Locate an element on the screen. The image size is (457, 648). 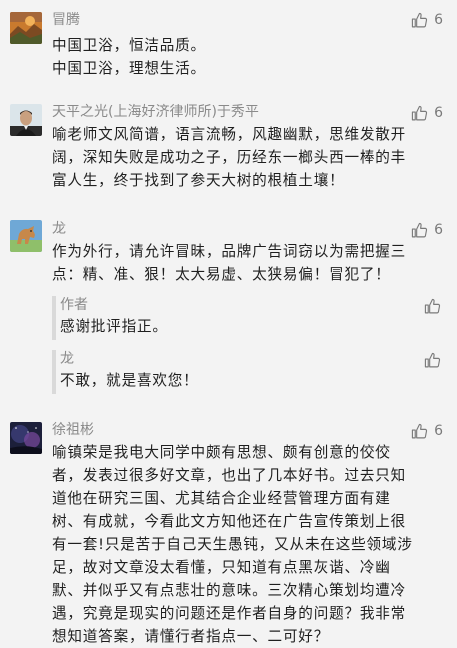
reply-text: 感谢批评指正。 is located at coordinates (114, 326).